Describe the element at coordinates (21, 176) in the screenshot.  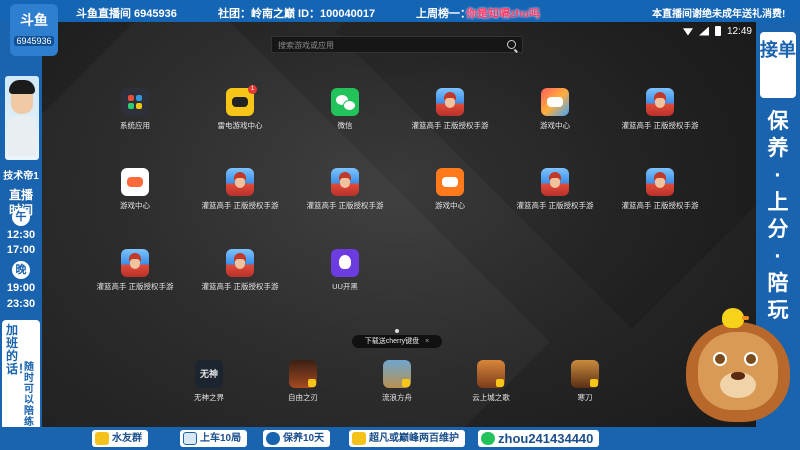
I see `streamer-name: 技术帝1` at that location.